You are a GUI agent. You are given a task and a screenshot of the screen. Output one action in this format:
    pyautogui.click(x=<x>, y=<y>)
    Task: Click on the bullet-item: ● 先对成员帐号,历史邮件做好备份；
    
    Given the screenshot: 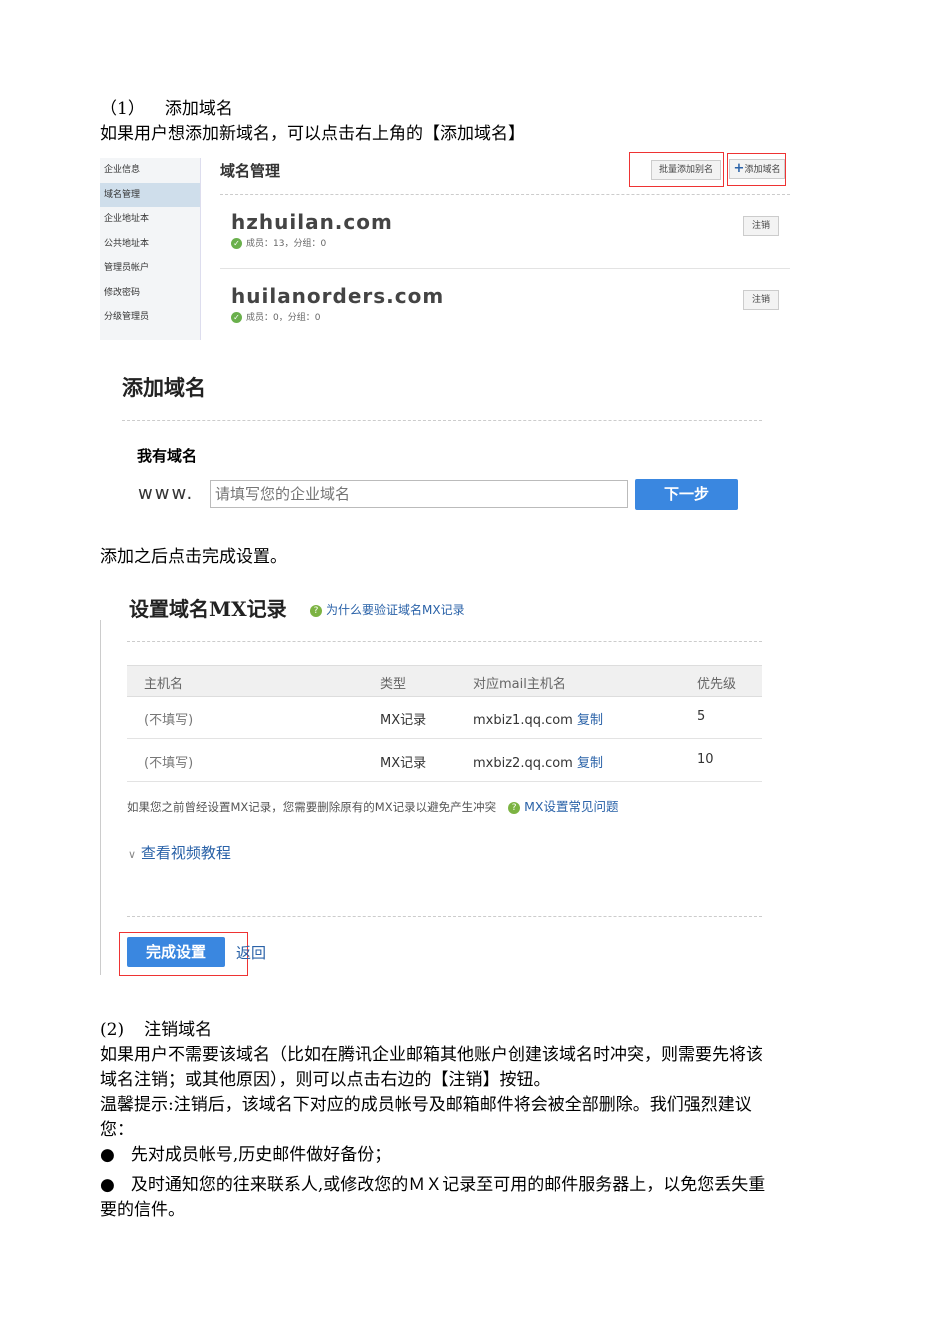 What is the action you would take?
    pyautogui.click(x=245, y=1155)
    